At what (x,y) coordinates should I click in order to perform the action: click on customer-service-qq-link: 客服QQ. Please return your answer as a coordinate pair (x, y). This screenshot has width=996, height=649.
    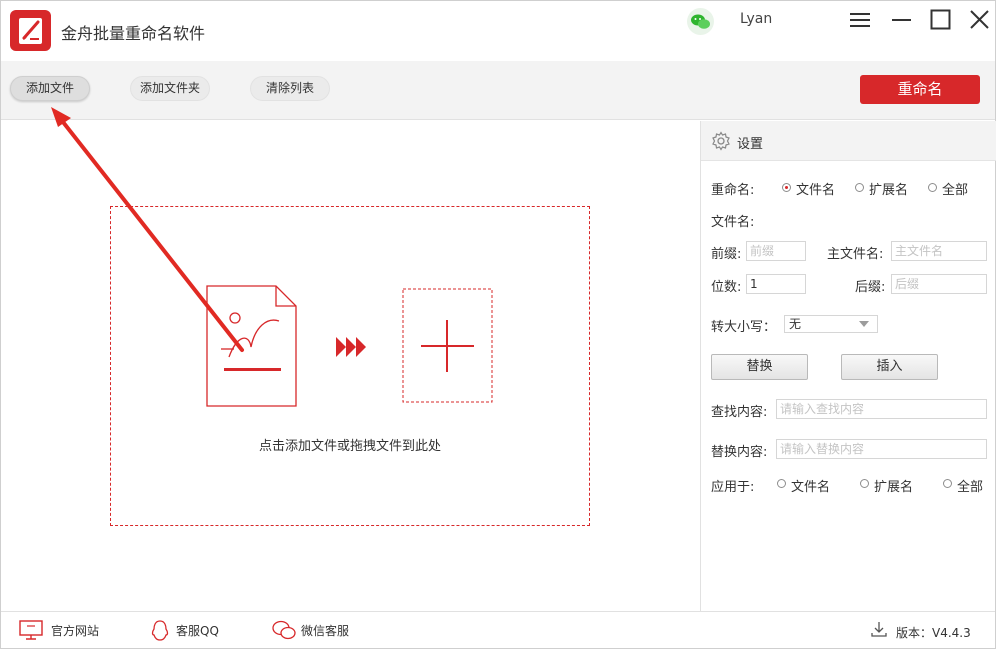
    Looking at the image, I should click on (197, 630).